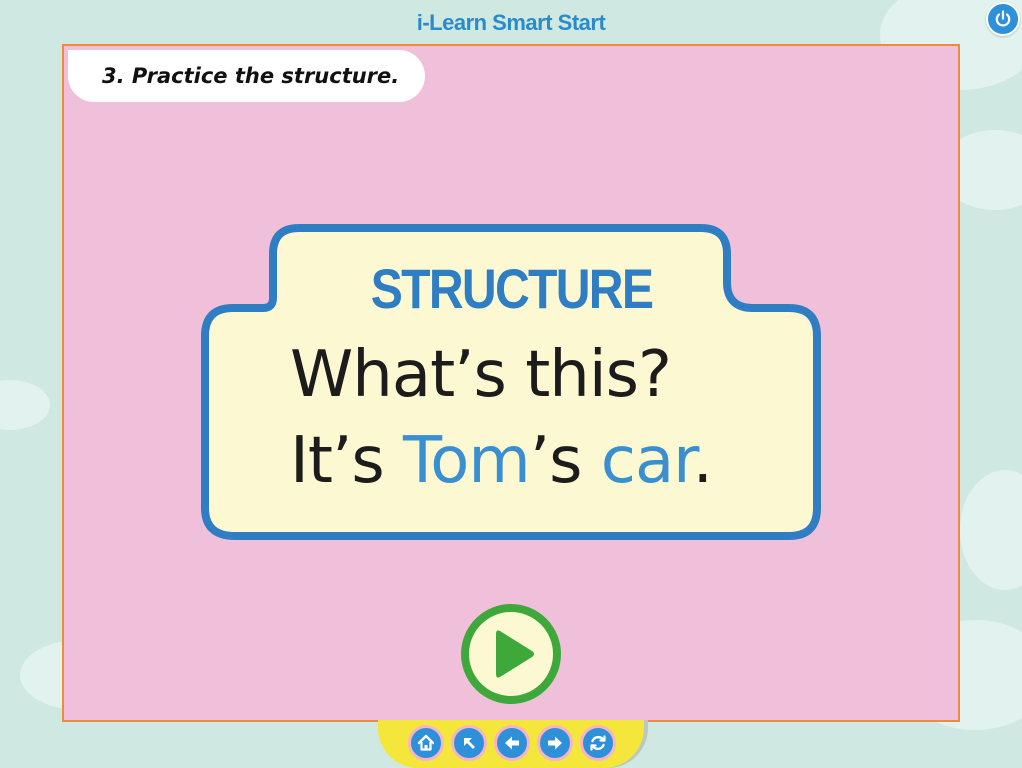  I want to click on next-button, so click(555, 743).